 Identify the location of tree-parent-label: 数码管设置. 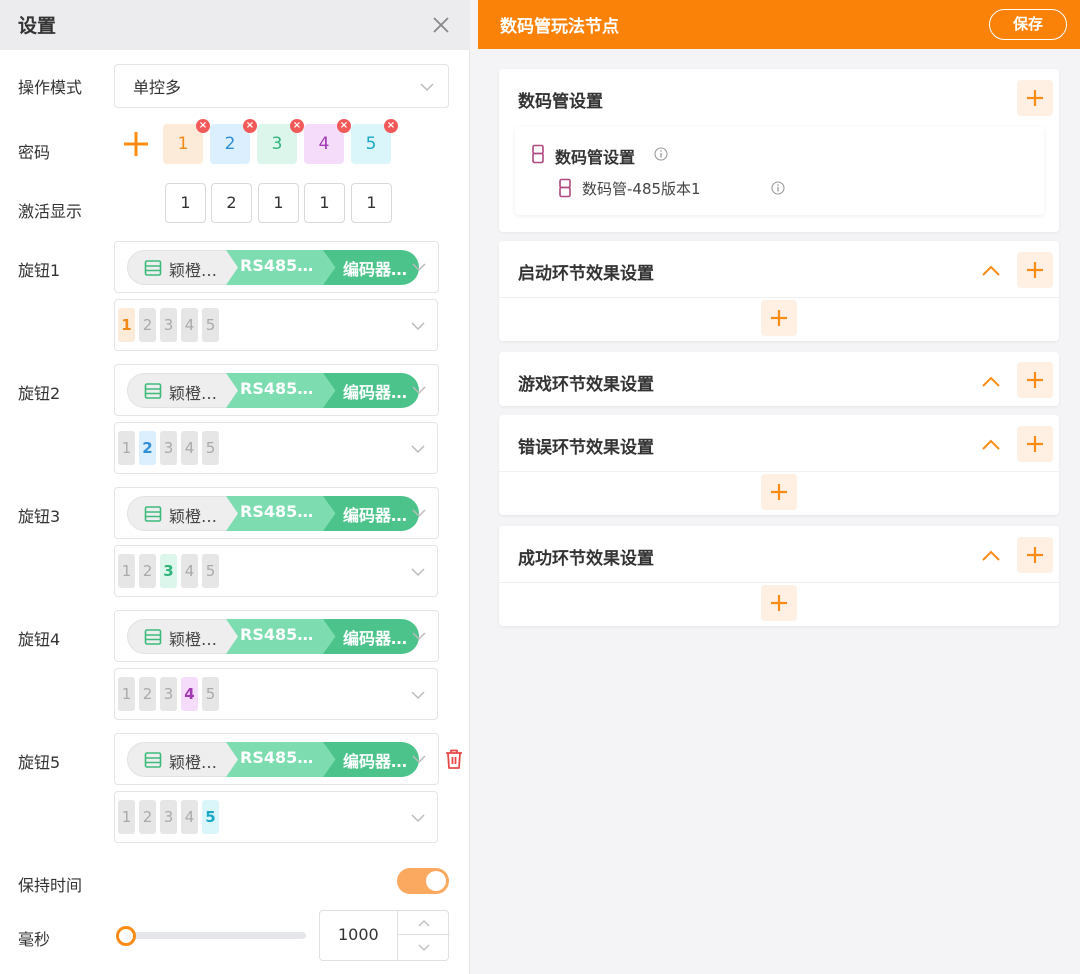
(595, 156).